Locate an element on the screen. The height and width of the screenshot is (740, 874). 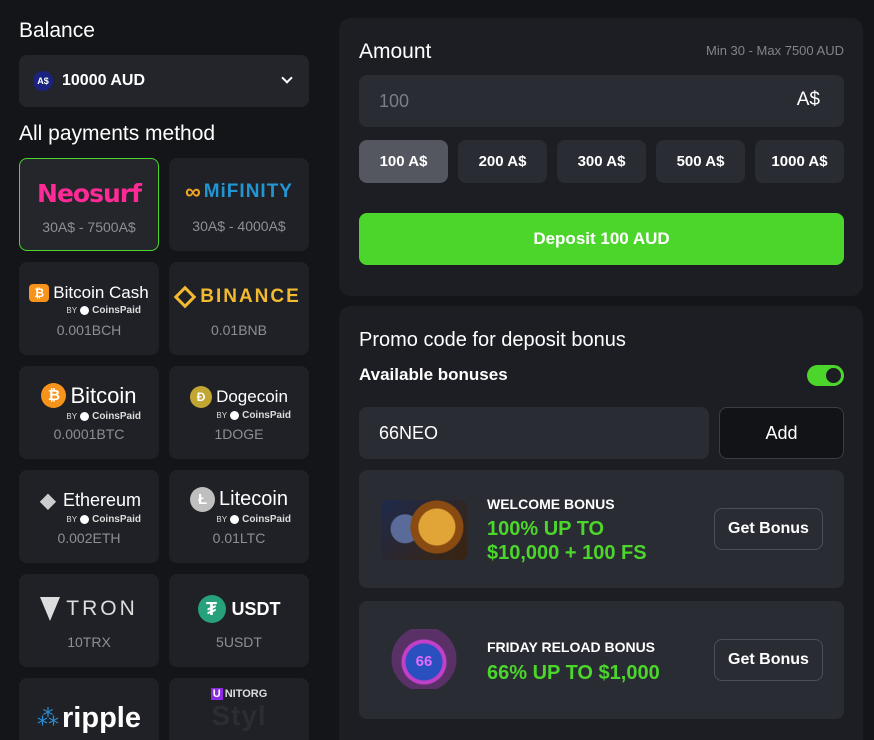
tether-icon: ₮ is located at coordinates (211, 609).